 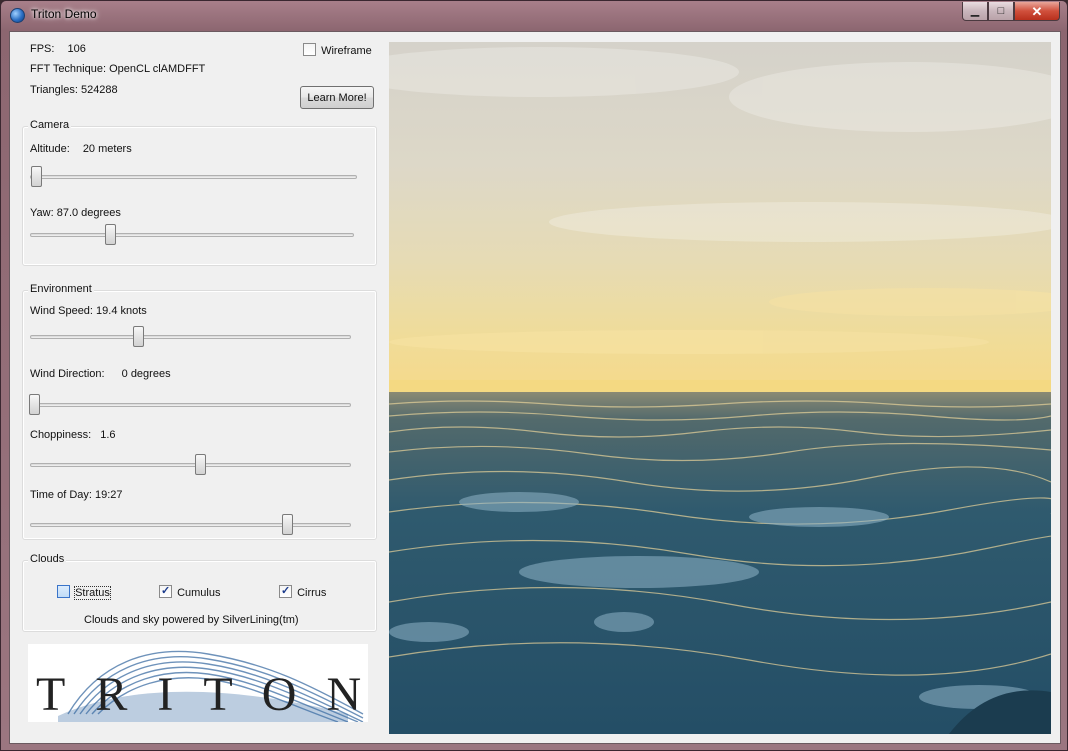 What do you see at coordinates (36, 176) in the screenshot?
I see `altitude-slider-thumb` at bounding box center [36, 176].